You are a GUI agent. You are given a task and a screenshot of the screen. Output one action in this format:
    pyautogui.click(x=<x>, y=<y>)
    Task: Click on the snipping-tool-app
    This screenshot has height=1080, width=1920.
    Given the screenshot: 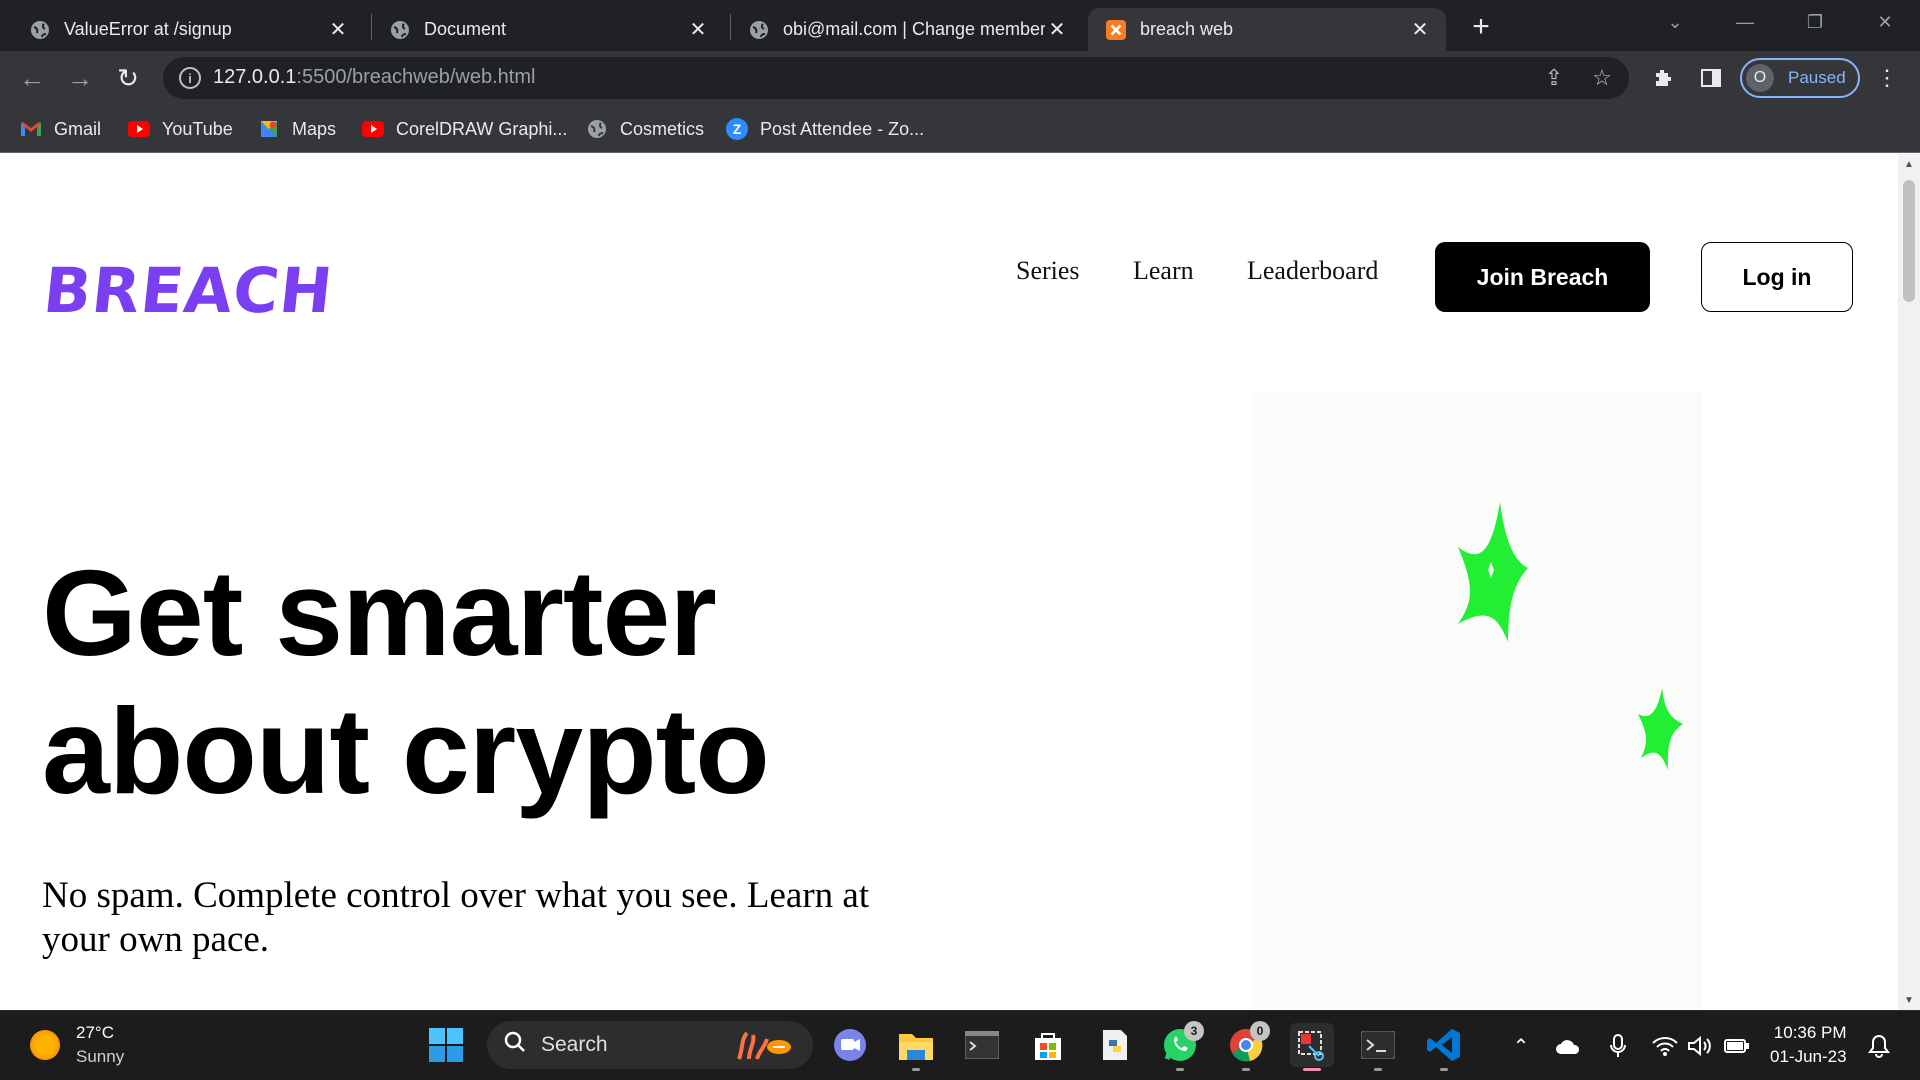 What is the action you would take?
    pyautogui.click(x=1312, y=1047)
    